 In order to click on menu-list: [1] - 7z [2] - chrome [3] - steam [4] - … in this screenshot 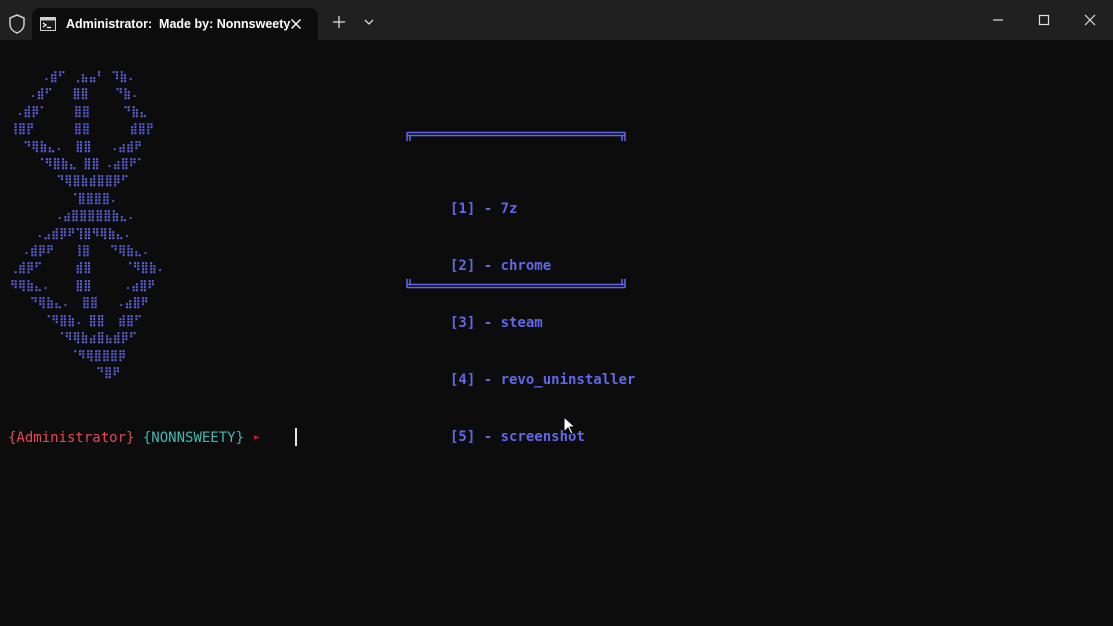, I will do `click(542, 323)`.